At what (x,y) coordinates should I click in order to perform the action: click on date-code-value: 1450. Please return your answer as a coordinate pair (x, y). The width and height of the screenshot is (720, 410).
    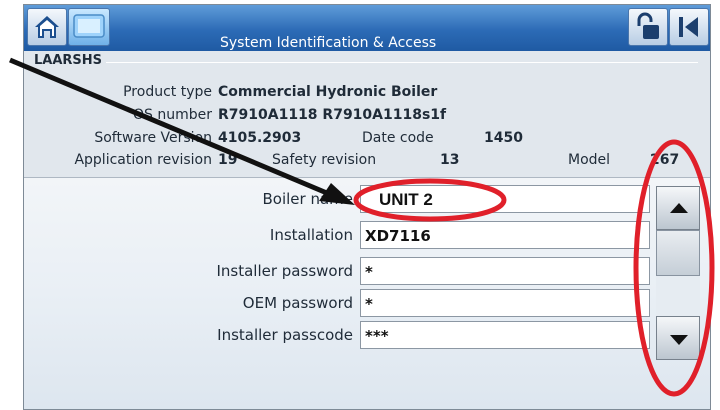
    Looking at the image, I should click on (503, 138).